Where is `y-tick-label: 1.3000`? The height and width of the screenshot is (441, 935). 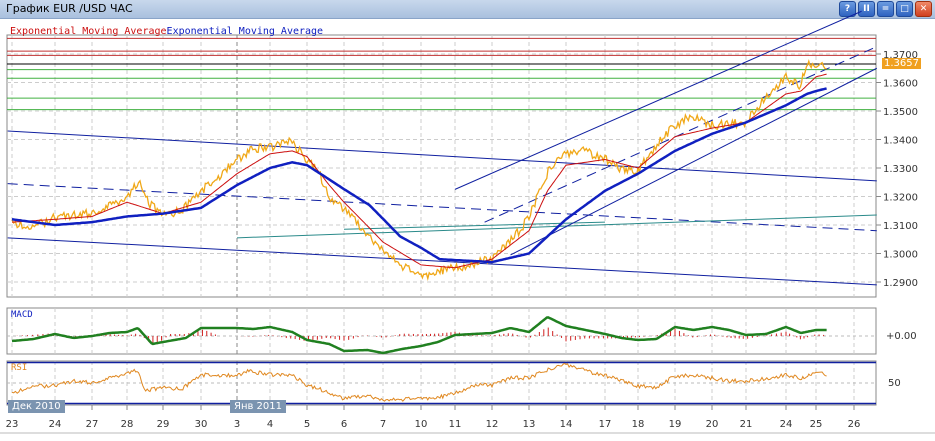 y-tick-label: 1.3000 is located at coordinates (900, 255).